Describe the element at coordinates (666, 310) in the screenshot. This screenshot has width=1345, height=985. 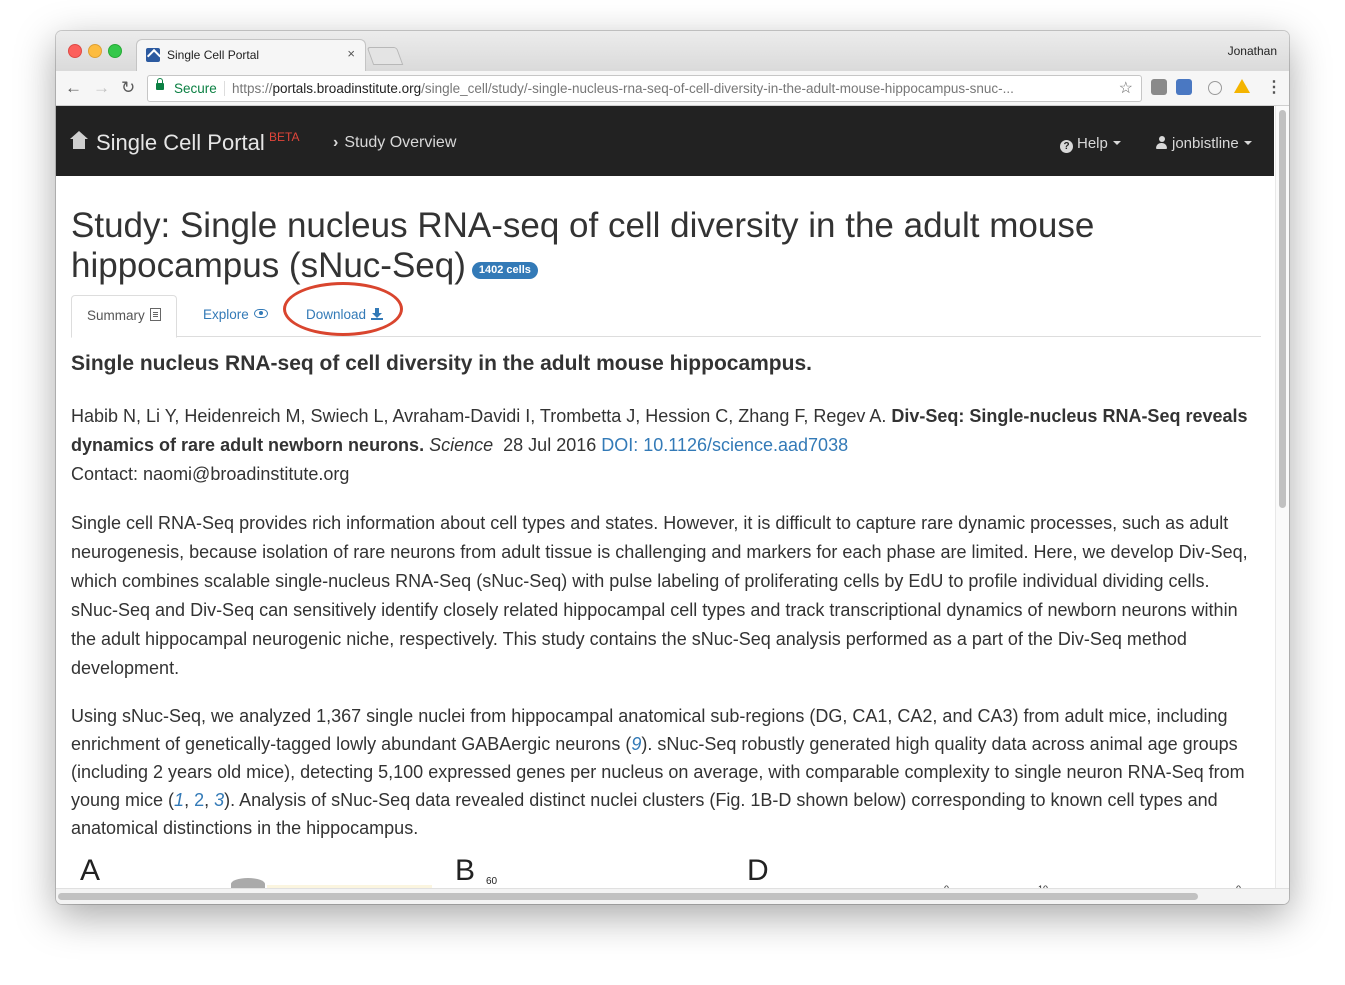
I see `study-tabs: Summary Explore Download` at that location.